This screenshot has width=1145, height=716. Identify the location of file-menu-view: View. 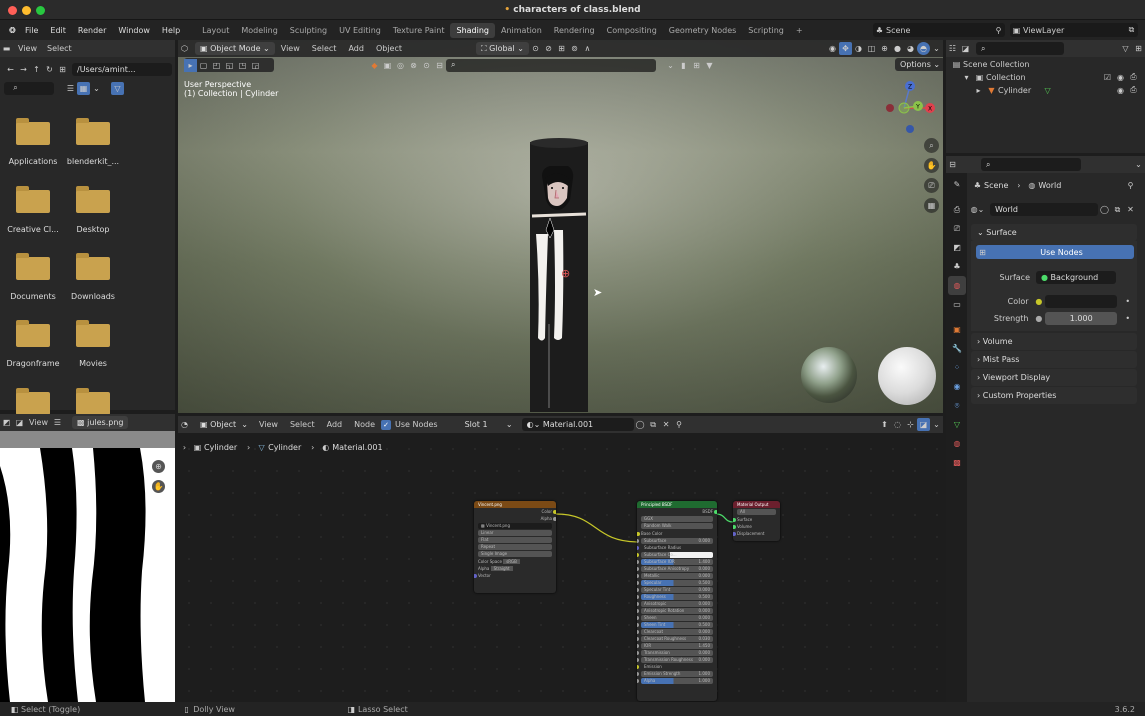
(27, 48).